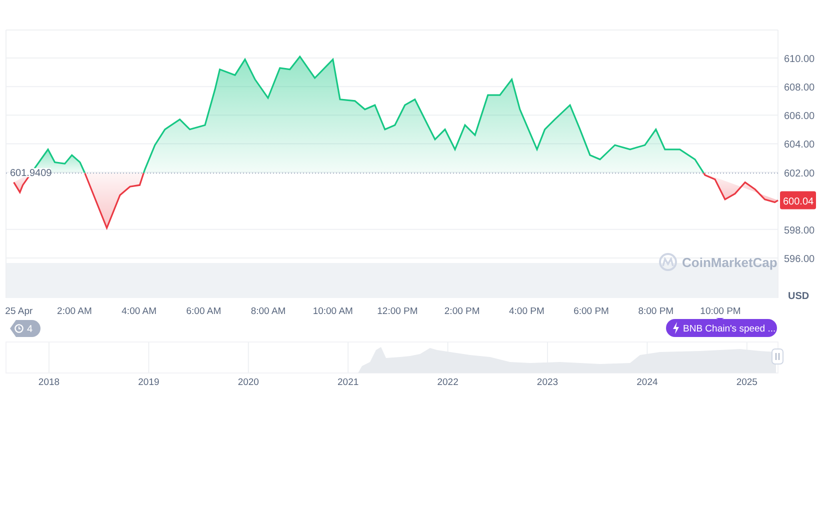 This screenshot has width=822, height=522. What do you see at coordinates (49, 382) in the screenshot?
I see `year-label: 2018` at bounding box center [49, 382].